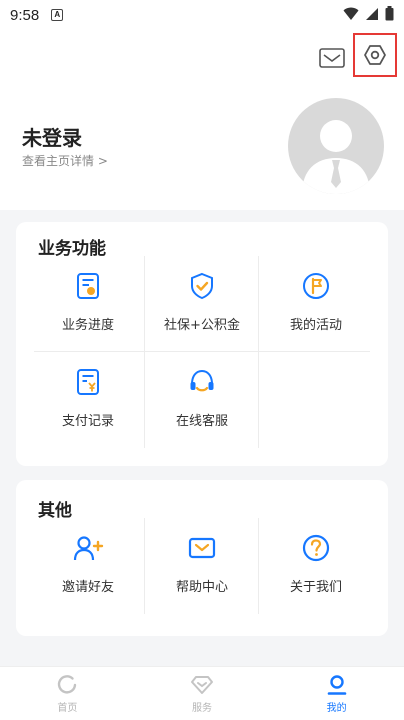  Describe the element at coordinates (52, 136) in the screenshot. I see `login-status-title: 未登录` at that location.